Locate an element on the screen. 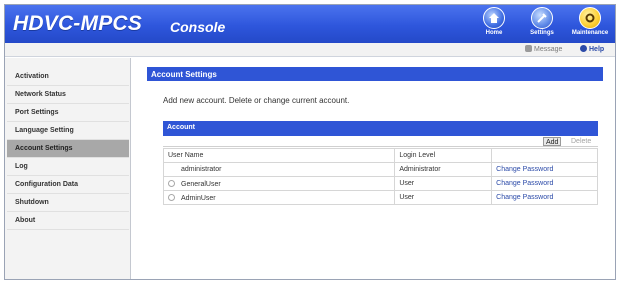  sidebar-item-label: Network Status is located at coordinates (40, 94).